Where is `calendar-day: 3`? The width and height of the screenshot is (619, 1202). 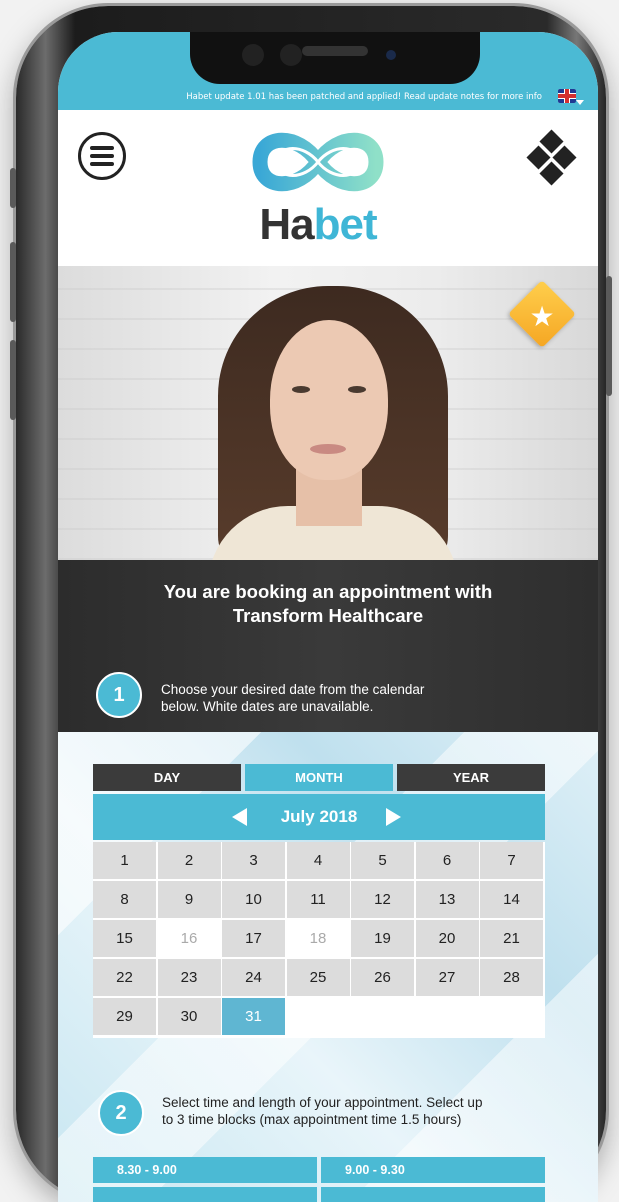
calendar-day: 3 is located at coordinates (253, 860).